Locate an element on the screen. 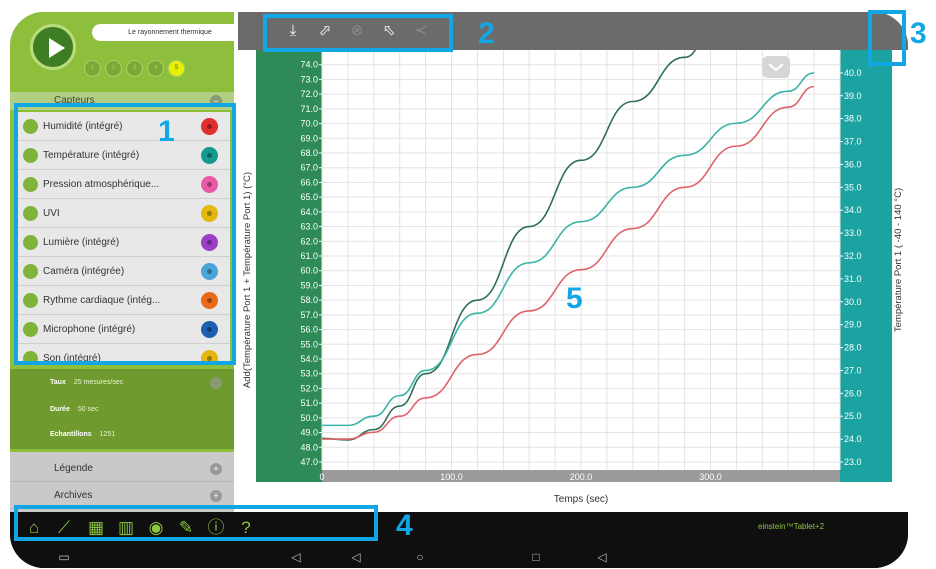  y-tick-label-left: 74.0 is located at coordinates (309, 65).